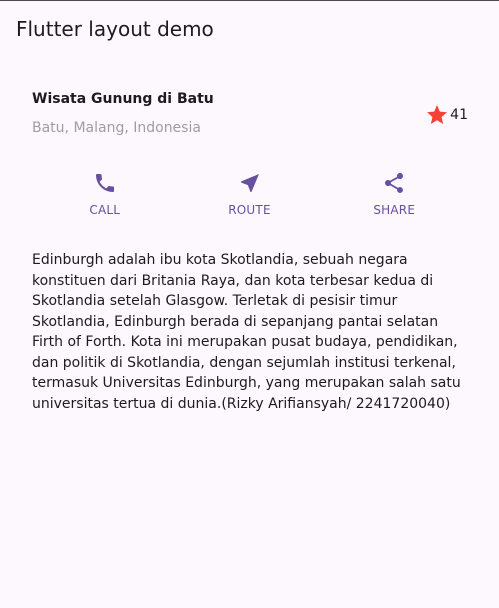 The width and height of the screenshot is (499, 608). Describe the element at coordinates (249, 210) in the screenshot. I see `route-label: ROUTE` at that location.